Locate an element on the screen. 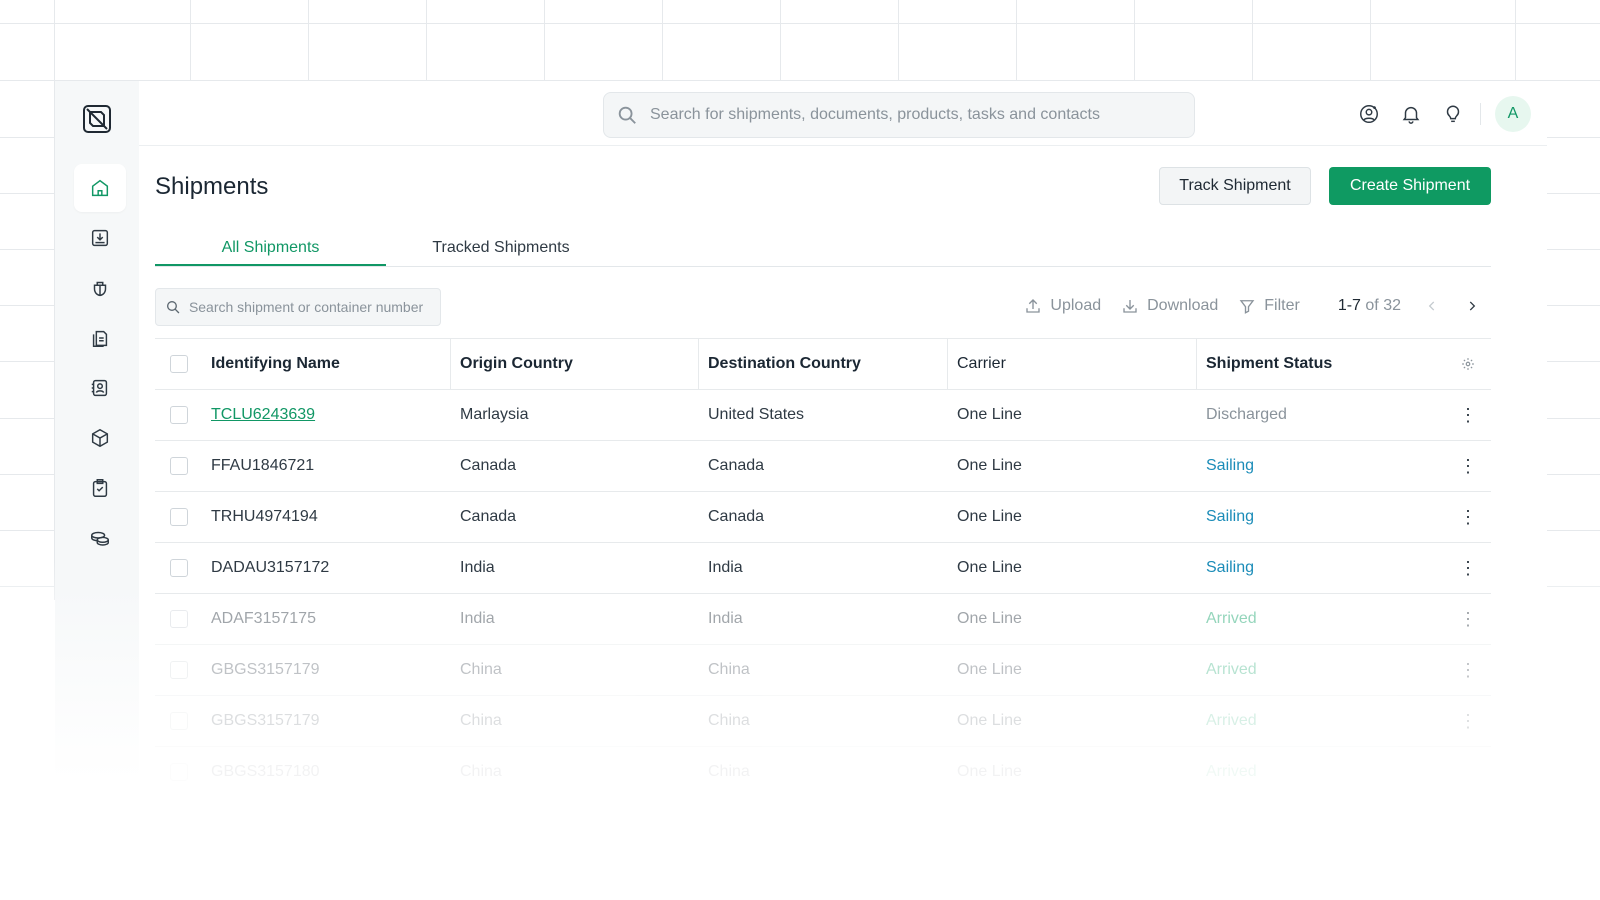 Image resolution: width=1600 pixels, height=900 pixels. tab-tracked-shipments: Tracked Shipments is located at coordinates (501, 247).